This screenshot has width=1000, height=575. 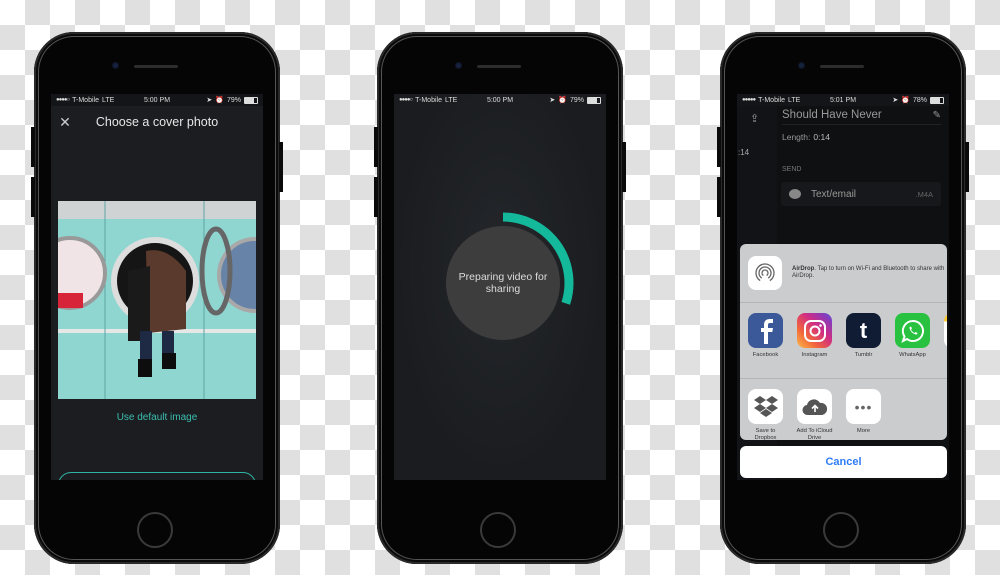 I want to click on message-icon, so click(x=795, y=194).